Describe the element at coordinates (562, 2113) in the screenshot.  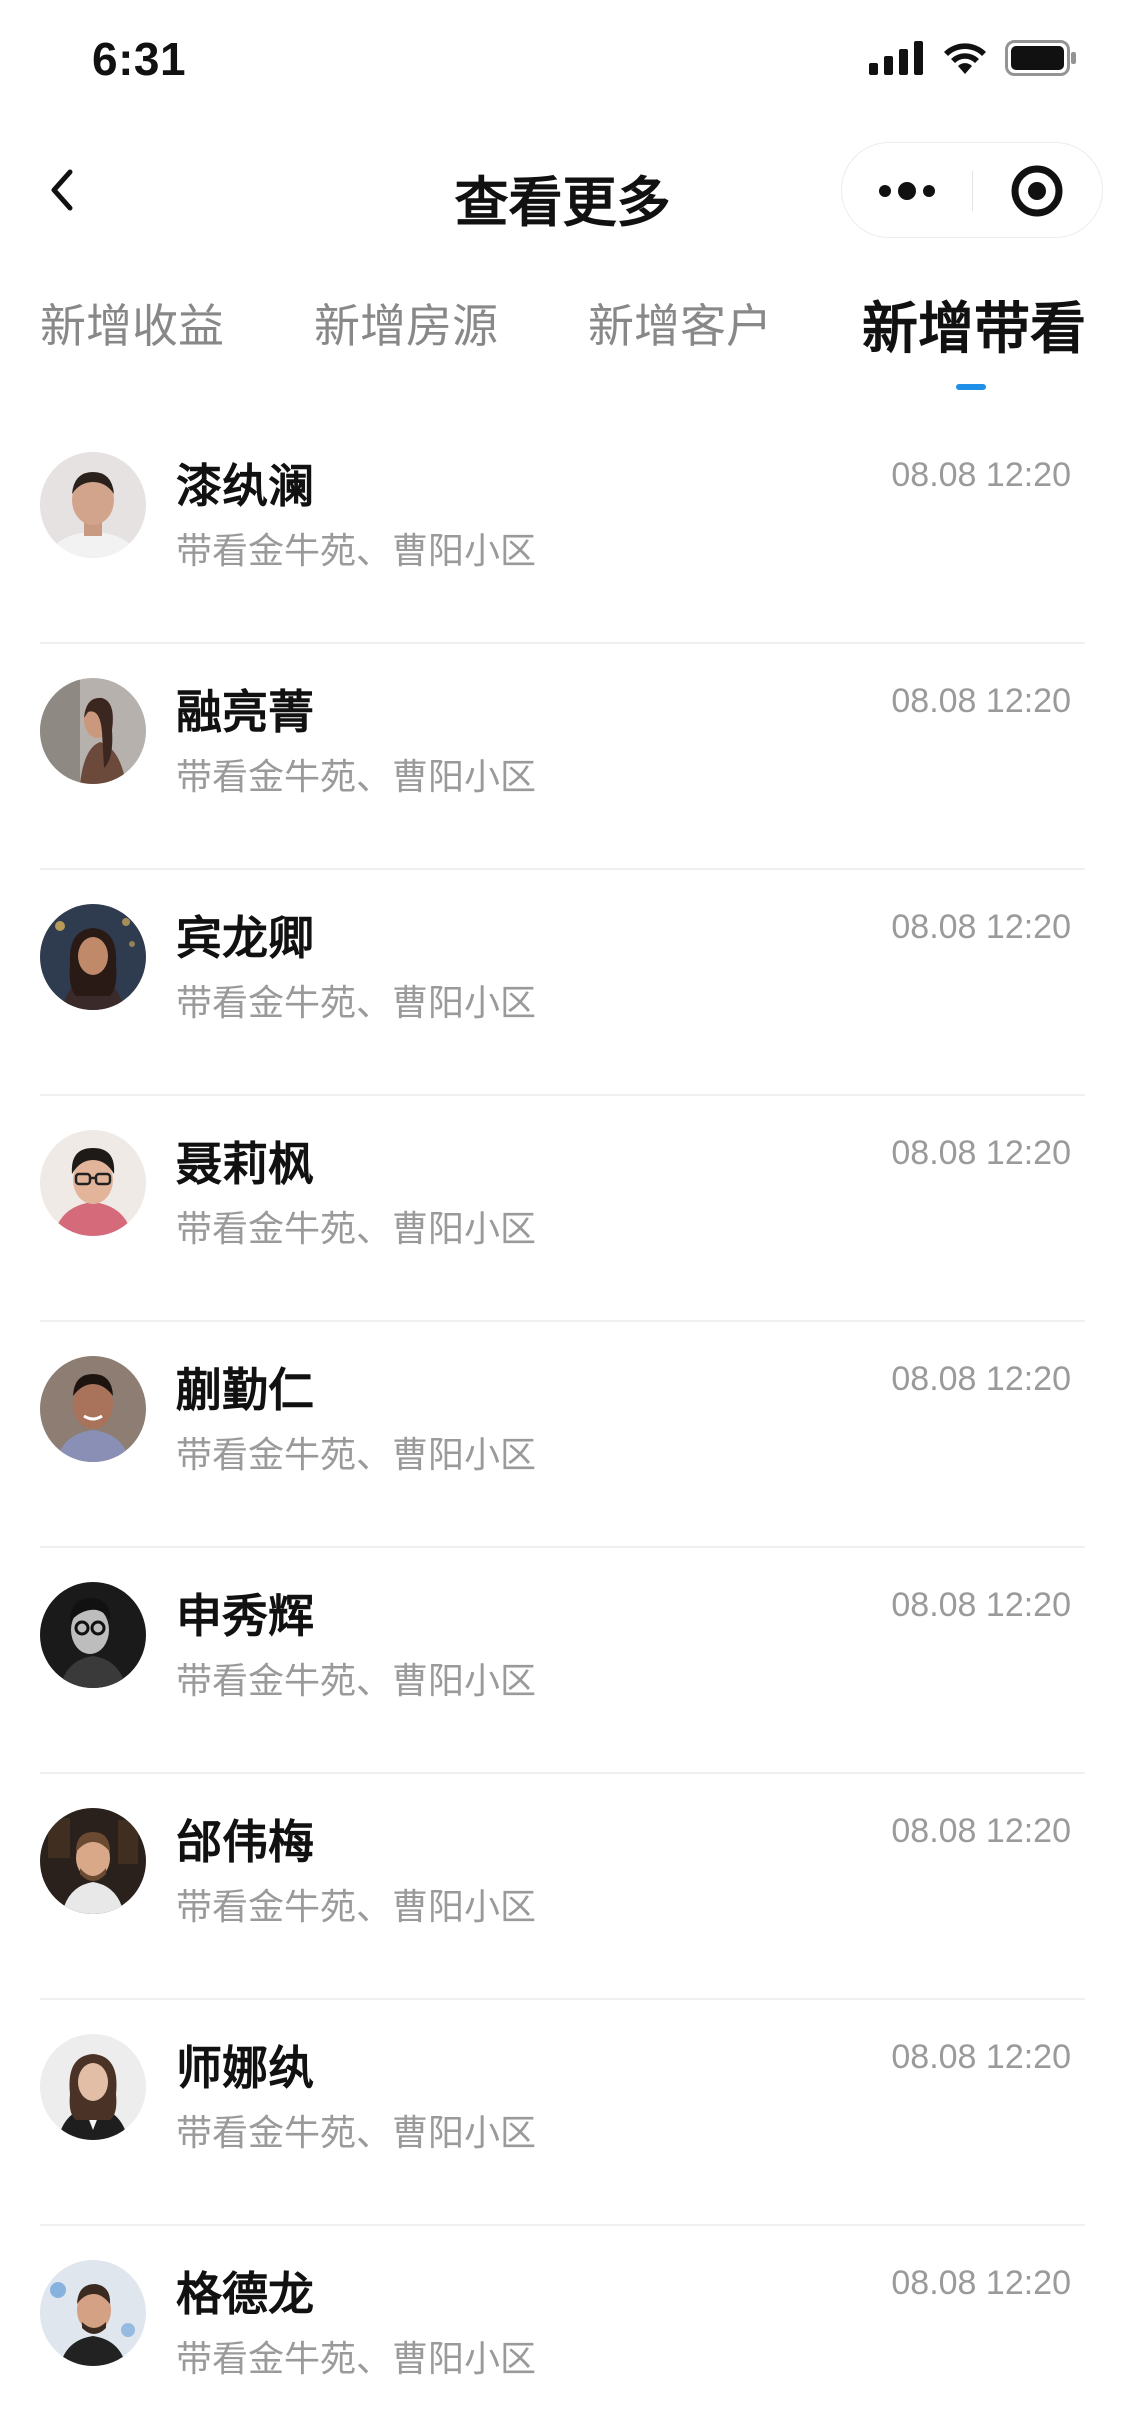
I see `list-item: 师娜纨 带看金牛苑、曹阳小区 08.08 12:20` at that location.